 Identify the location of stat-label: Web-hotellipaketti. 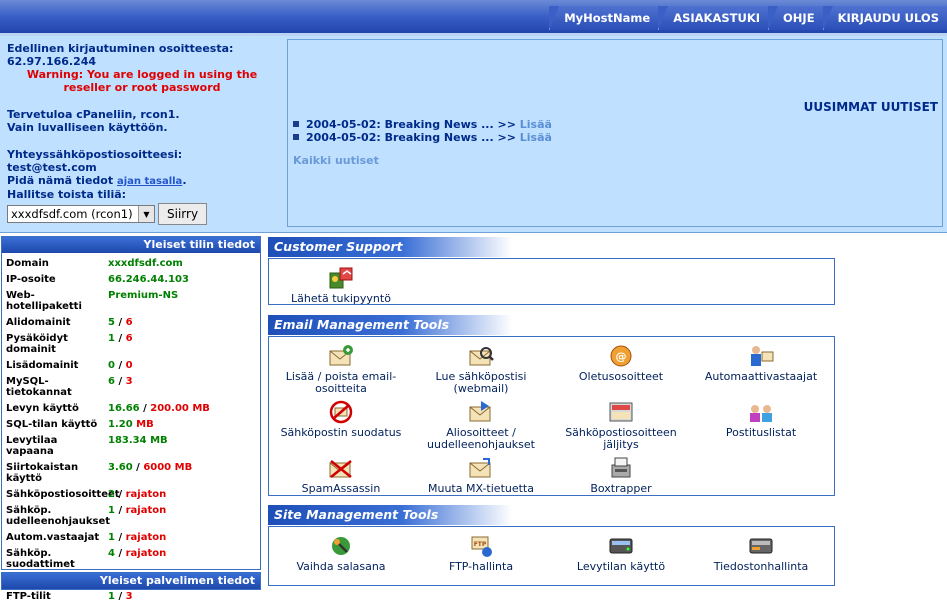
(44, 301).